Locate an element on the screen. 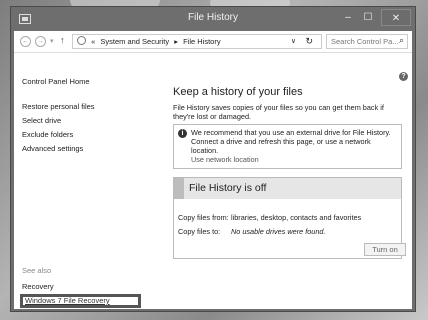 This screenshot has width=428, height=320. sidebar-item-restore-personal-files: Restore personal files is located at coordinates (58, 106).